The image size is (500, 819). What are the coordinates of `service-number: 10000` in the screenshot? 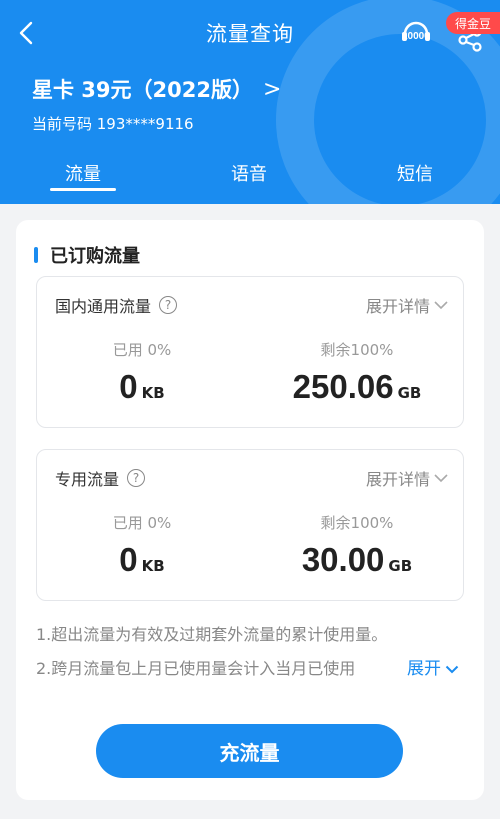 It's located at (416, 36).